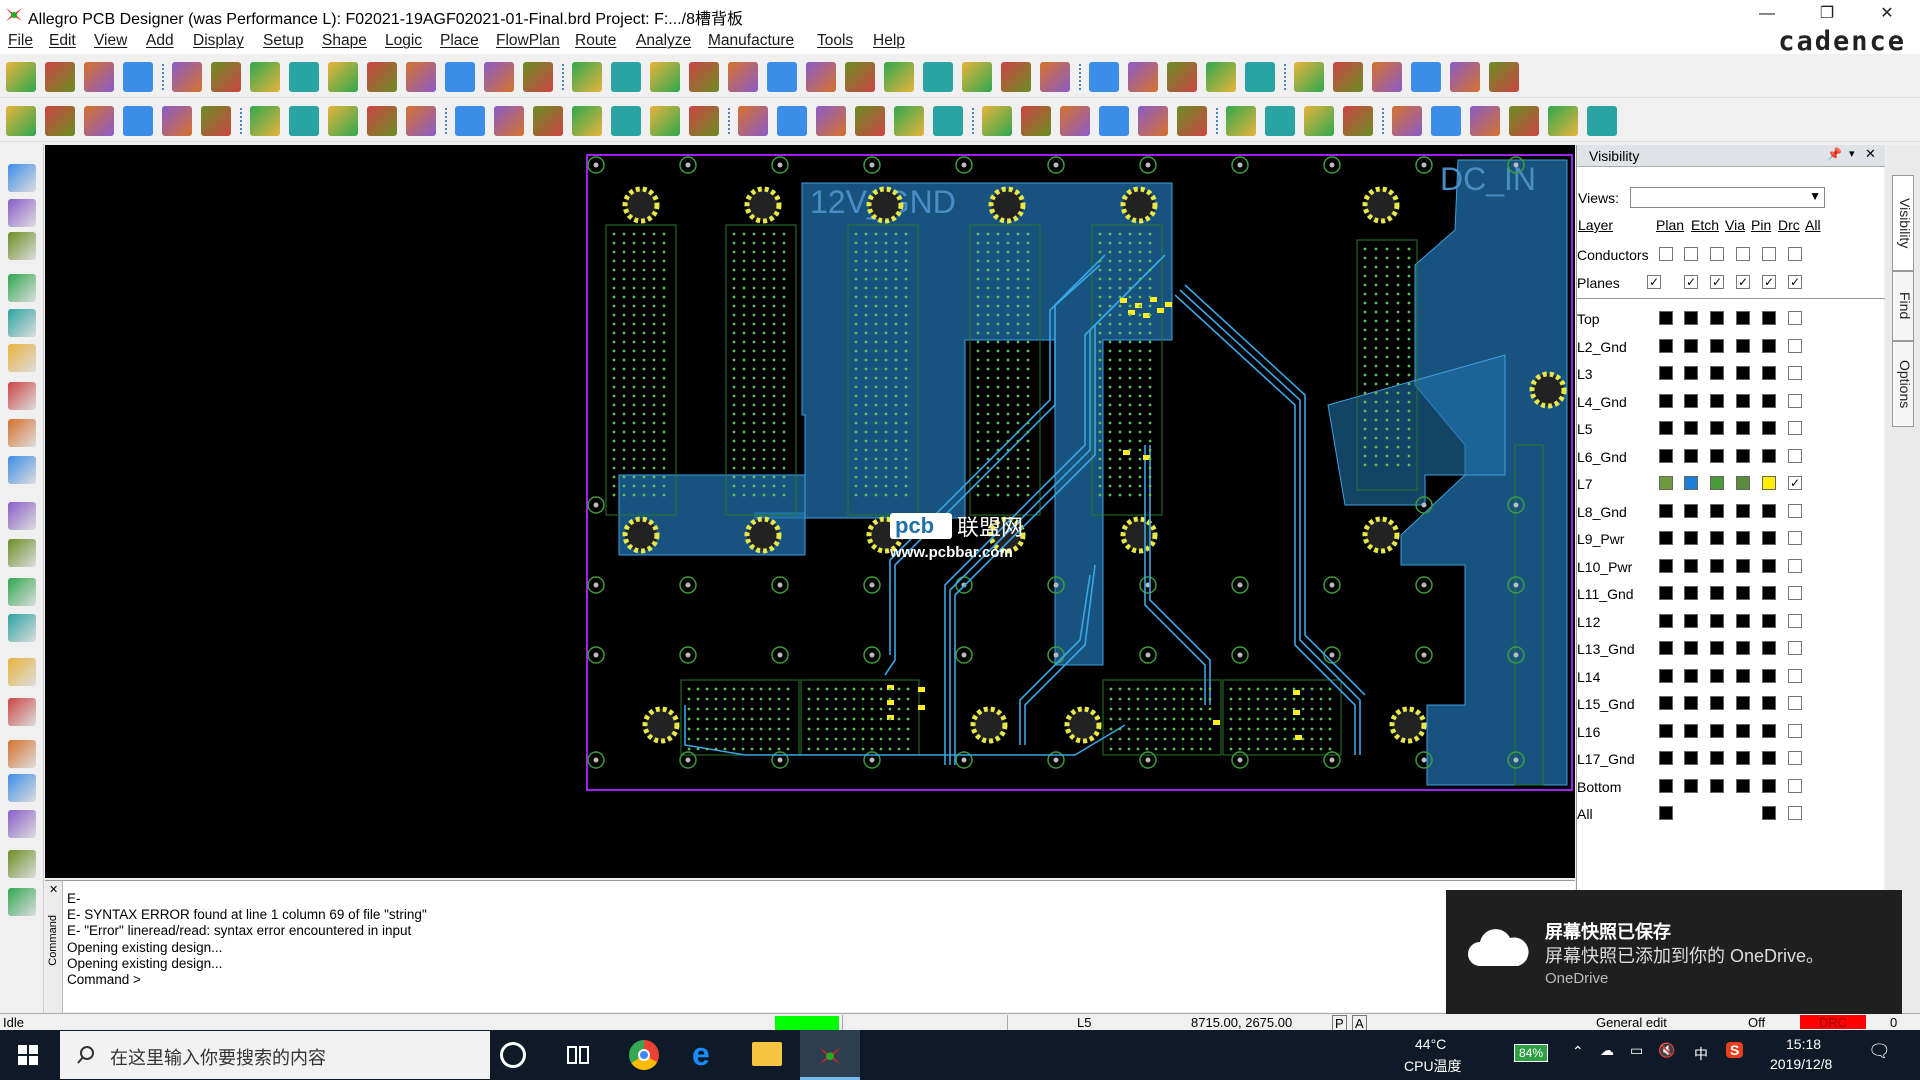  Describe the element at coordinates (644, 1055) in the screenshot. I see `chrome-icon` at that location.